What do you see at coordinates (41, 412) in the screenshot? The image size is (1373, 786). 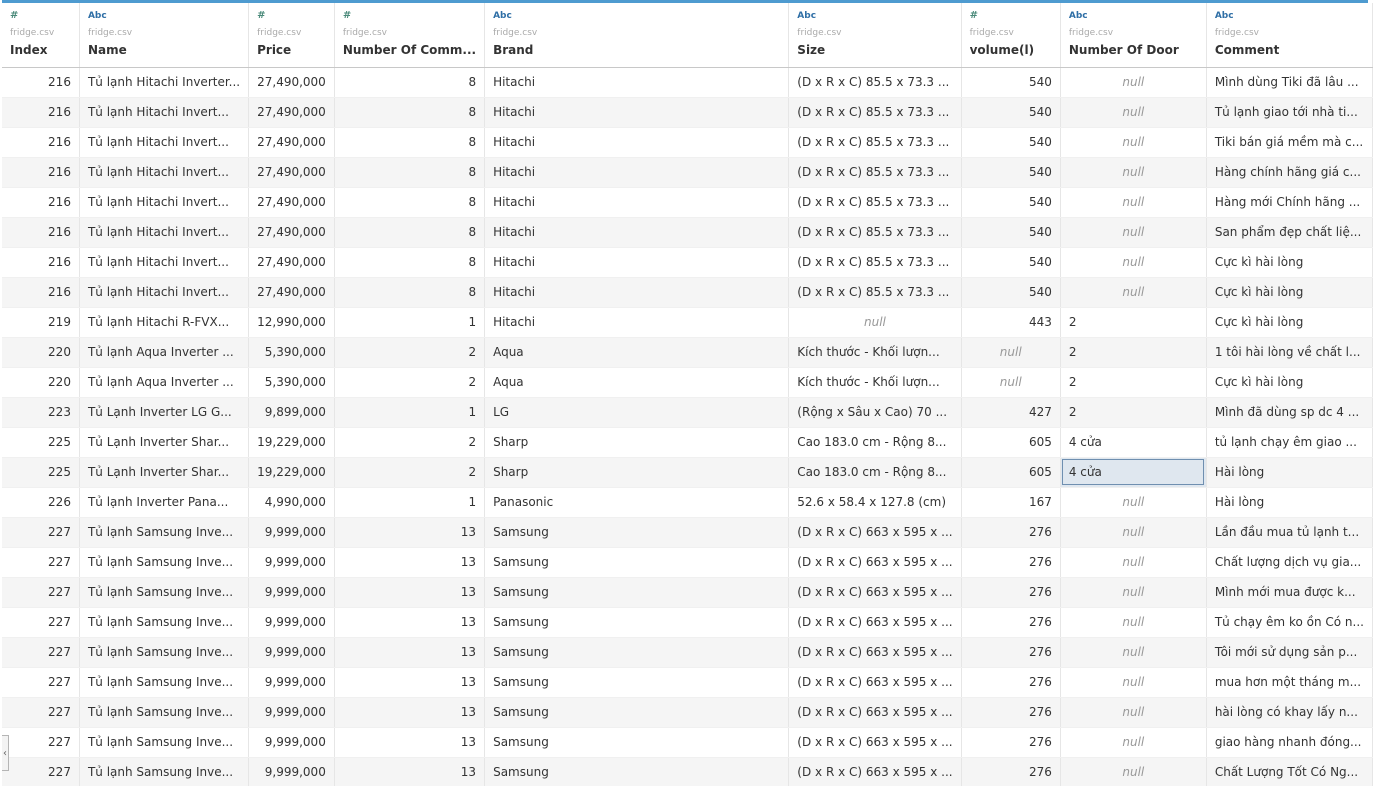 I see `table-cell: 223` at bounding box center [41, 412].